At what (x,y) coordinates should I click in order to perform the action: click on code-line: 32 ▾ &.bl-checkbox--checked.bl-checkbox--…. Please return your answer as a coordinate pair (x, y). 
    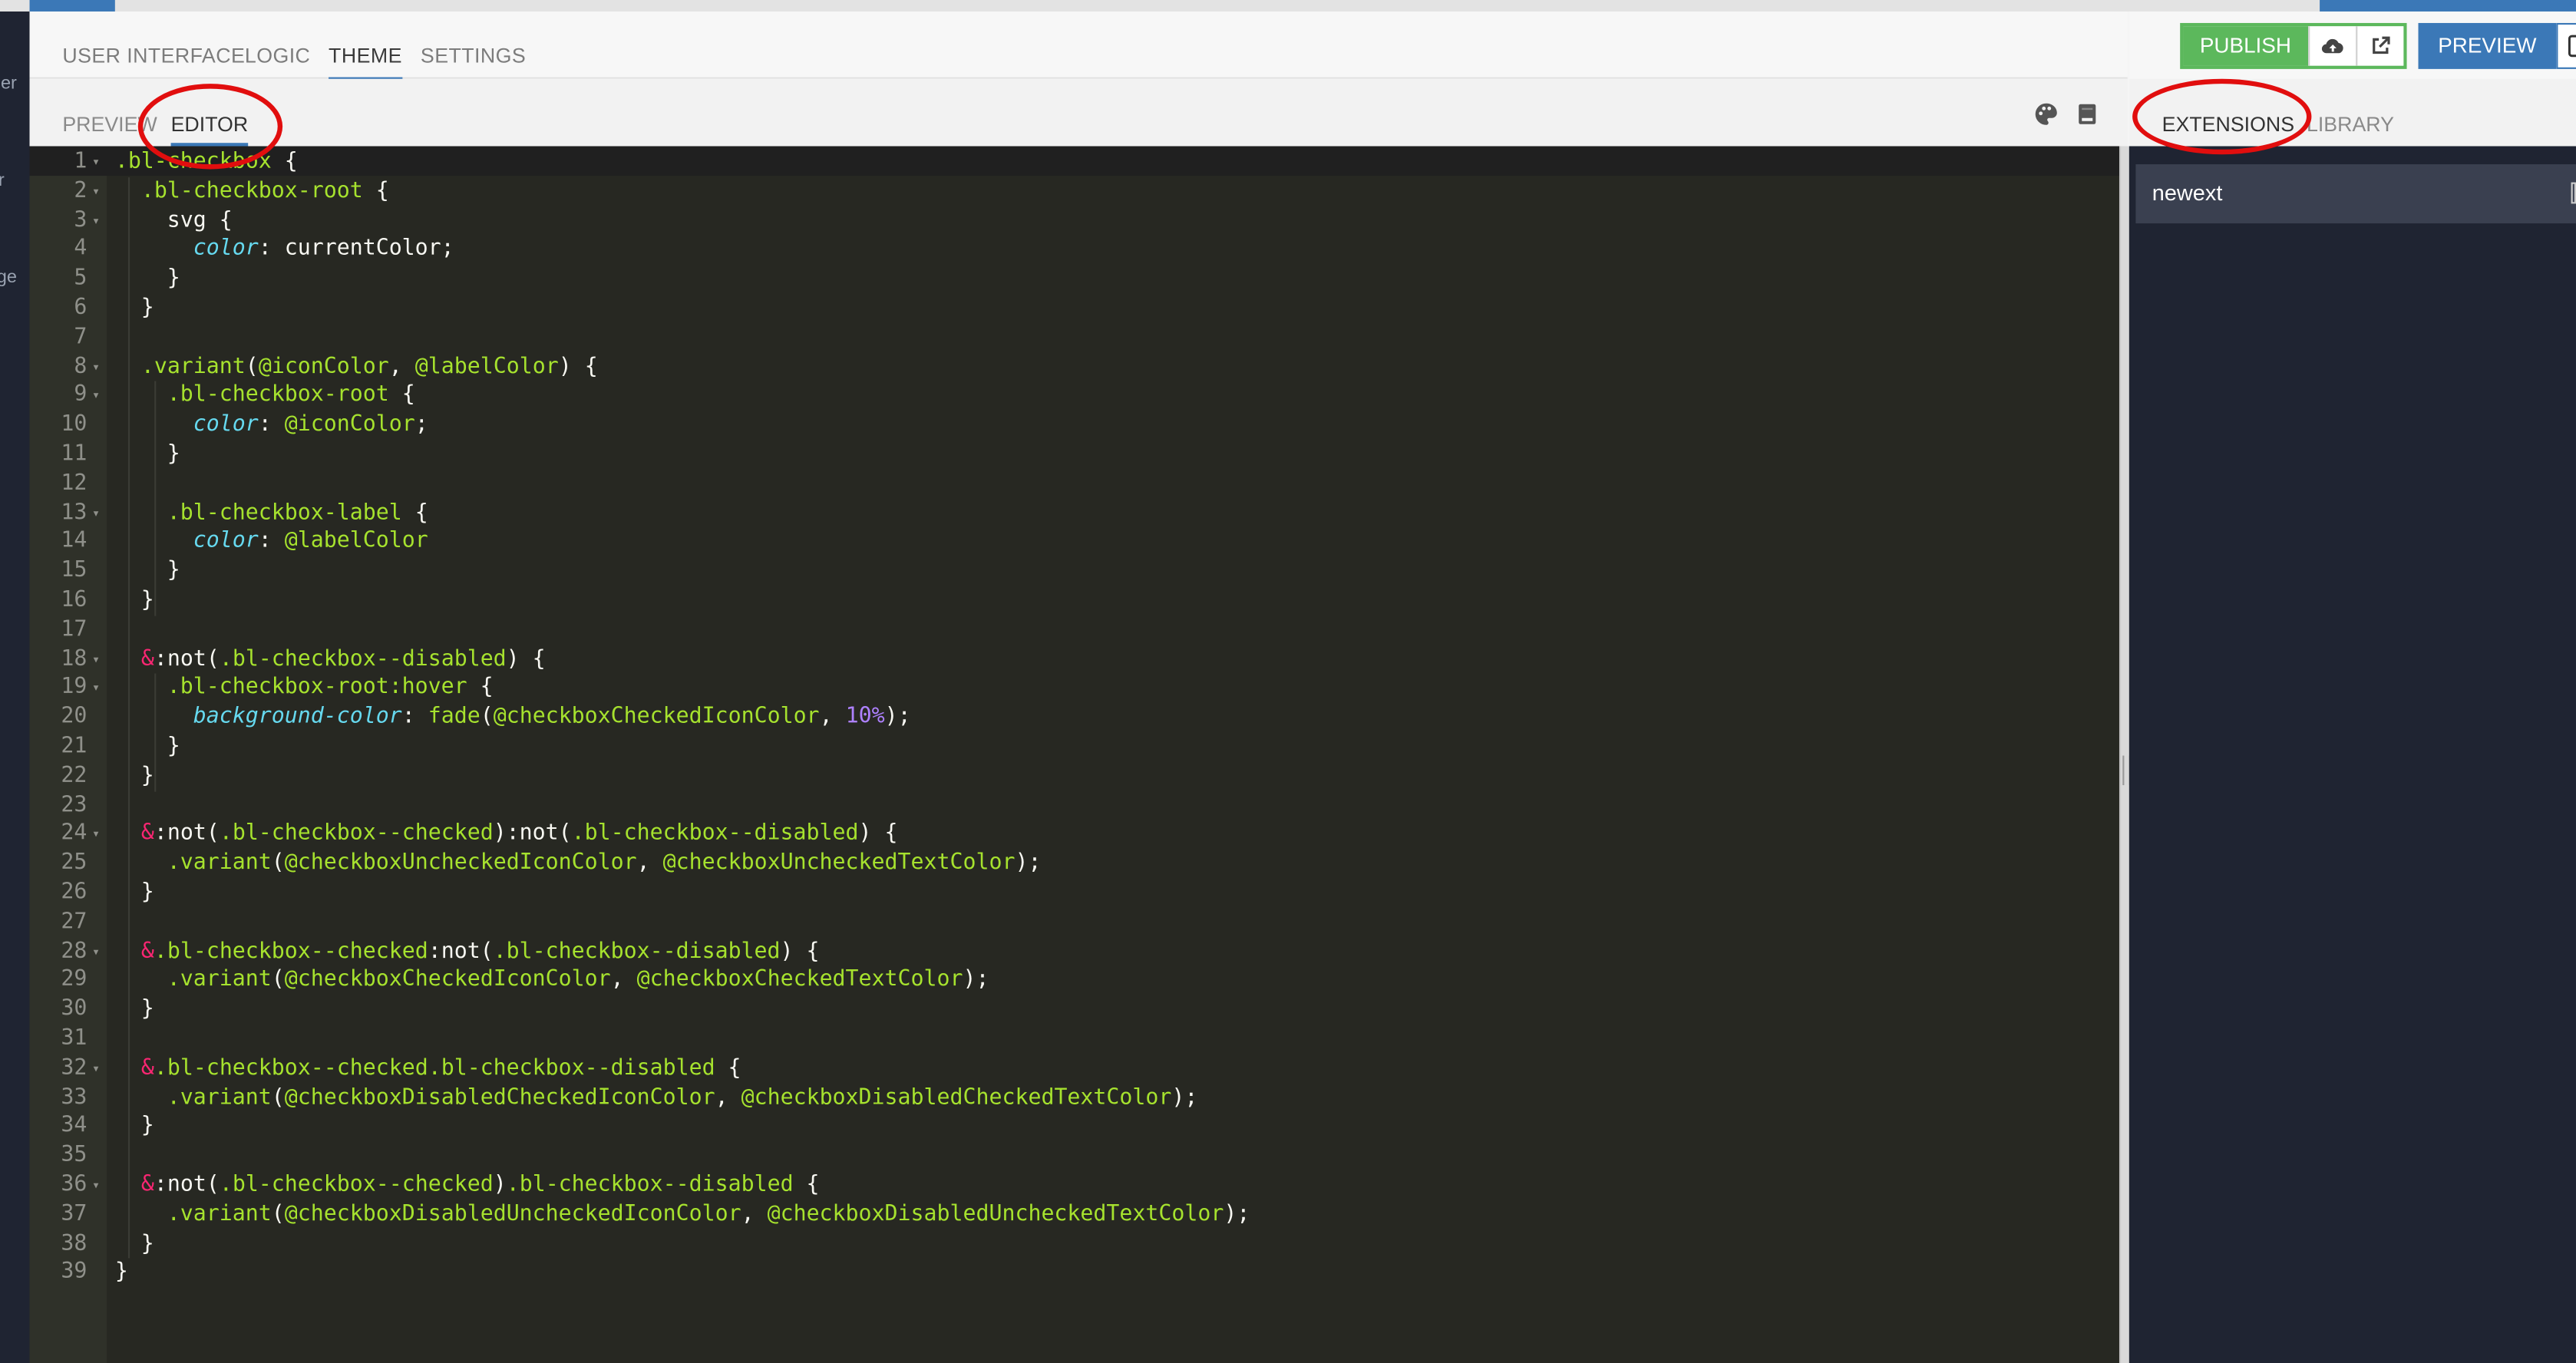
    Looking at the image, I should click on (1074, 1069).